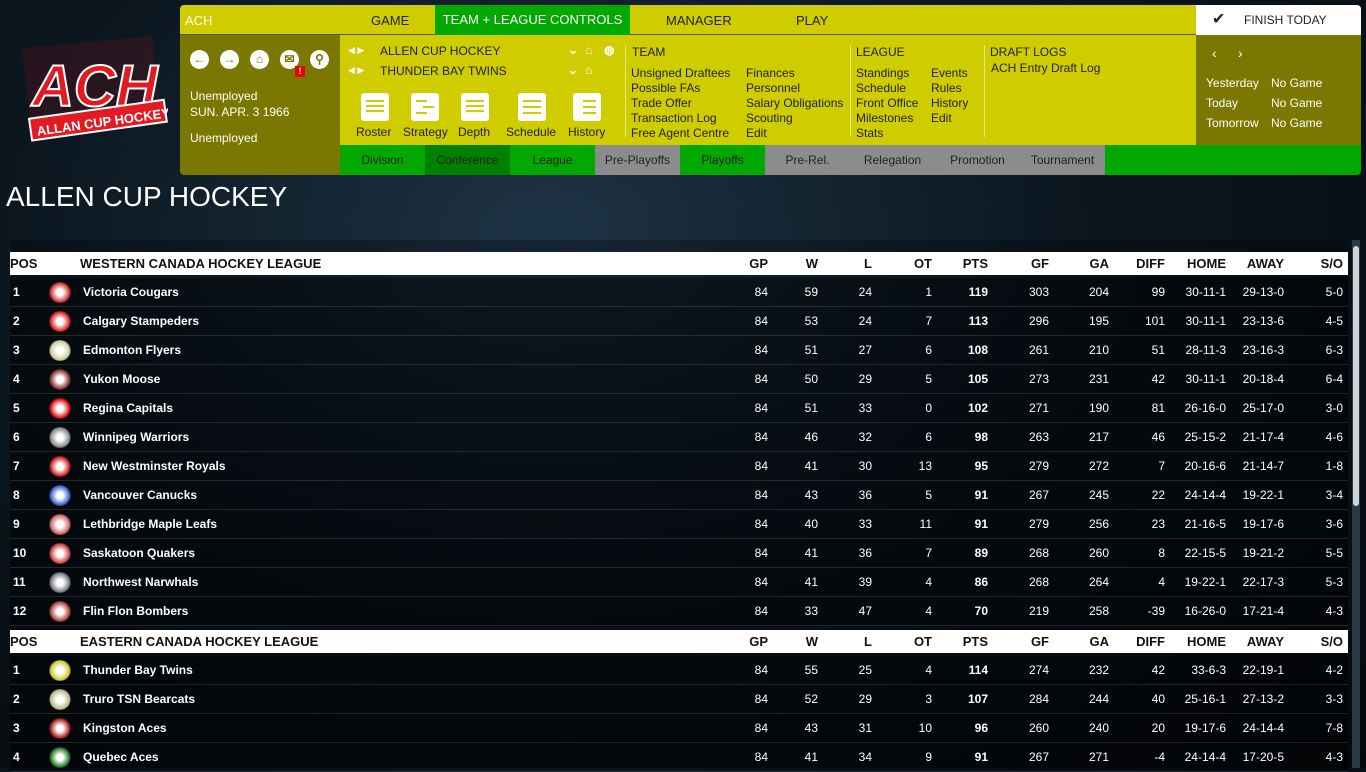  Describe the element at coordinates (794, 88) in the screenshot. I see `team-menu-link: Personnel` at that location.